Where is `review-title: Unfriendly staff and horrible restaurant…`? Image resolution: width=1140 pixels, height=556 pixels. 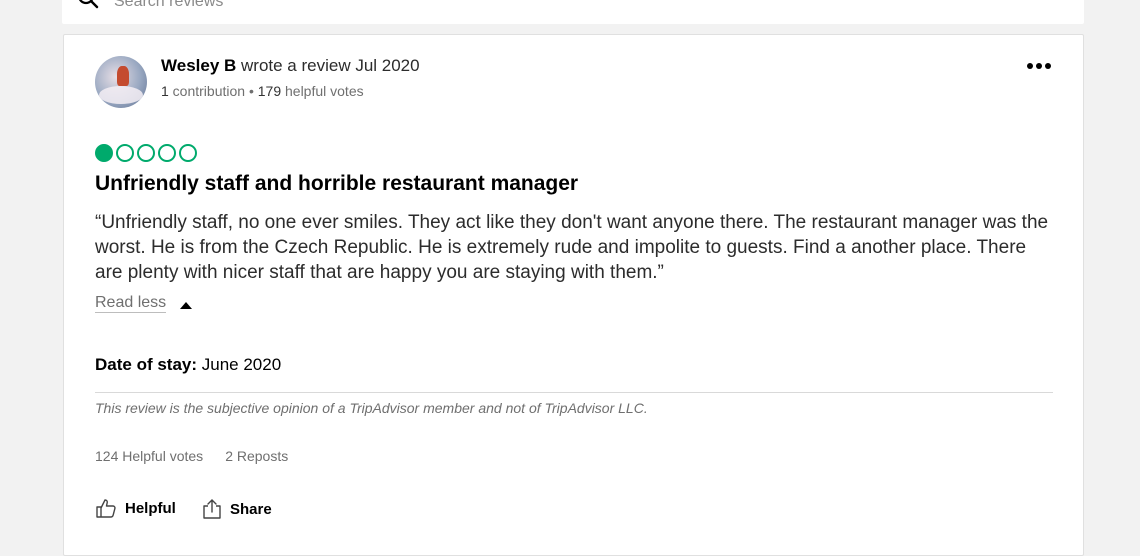
review-title: Unfriendly staff and horrible restaurant… is located at coordinates (336, 184).